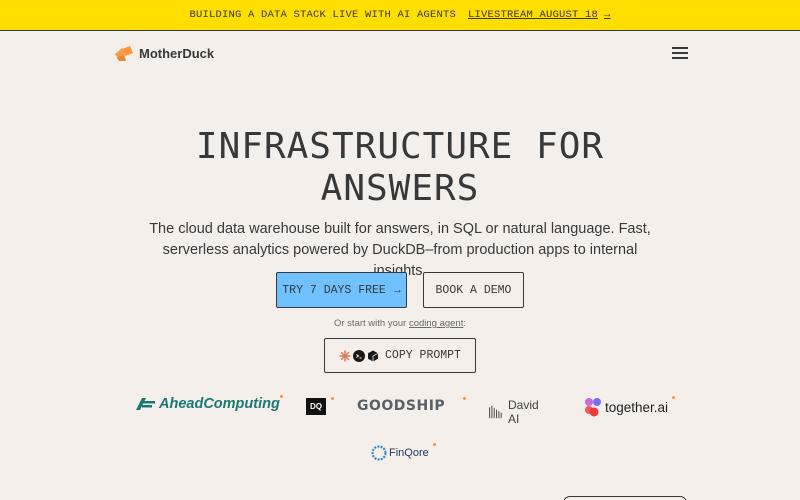 The width and height of the screenshot is (800, 500). I want to click on hamburger-menu-icon, so click(680, 53).